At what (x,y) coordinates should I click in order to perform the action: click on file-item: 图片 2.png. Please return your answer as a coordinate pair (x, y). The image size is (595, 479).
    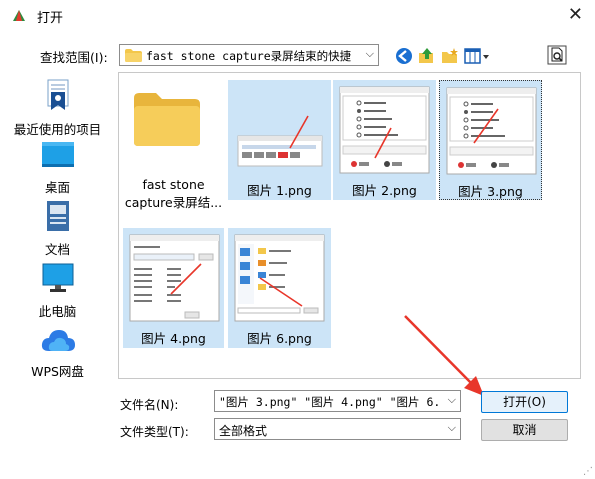
    Looking at the image, I should click on (384, 140).